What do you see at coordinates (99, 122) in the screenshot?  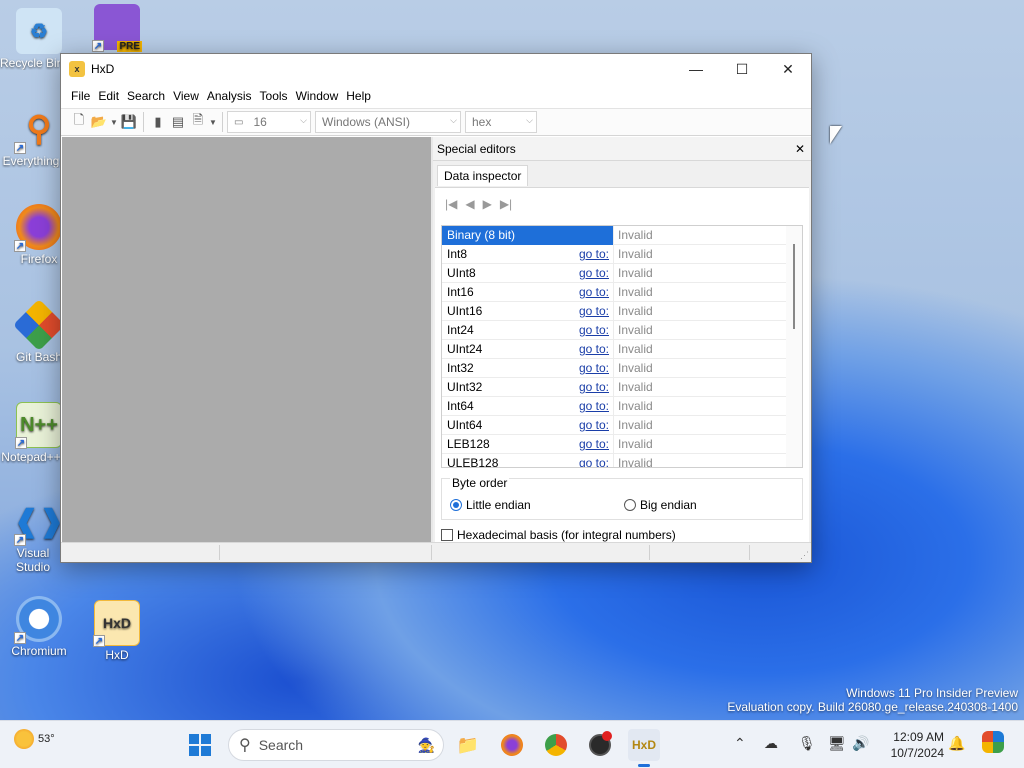 I see `open-file-icon: 📂` at bounding box center [99, 122].